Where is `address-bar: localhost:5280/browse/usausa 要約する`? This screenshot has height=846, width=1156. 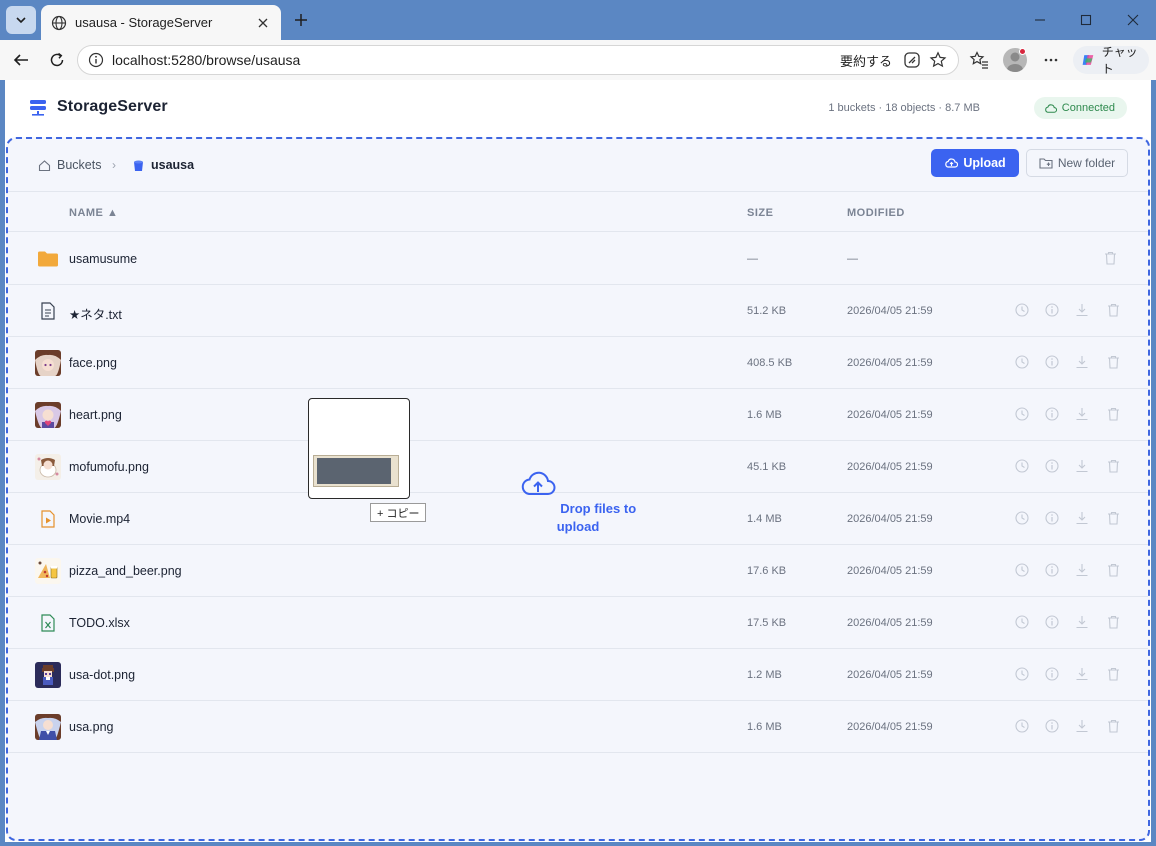 address-bar: localhost:5280/browse/usausa 要約する is located at coordinates (518, 60).